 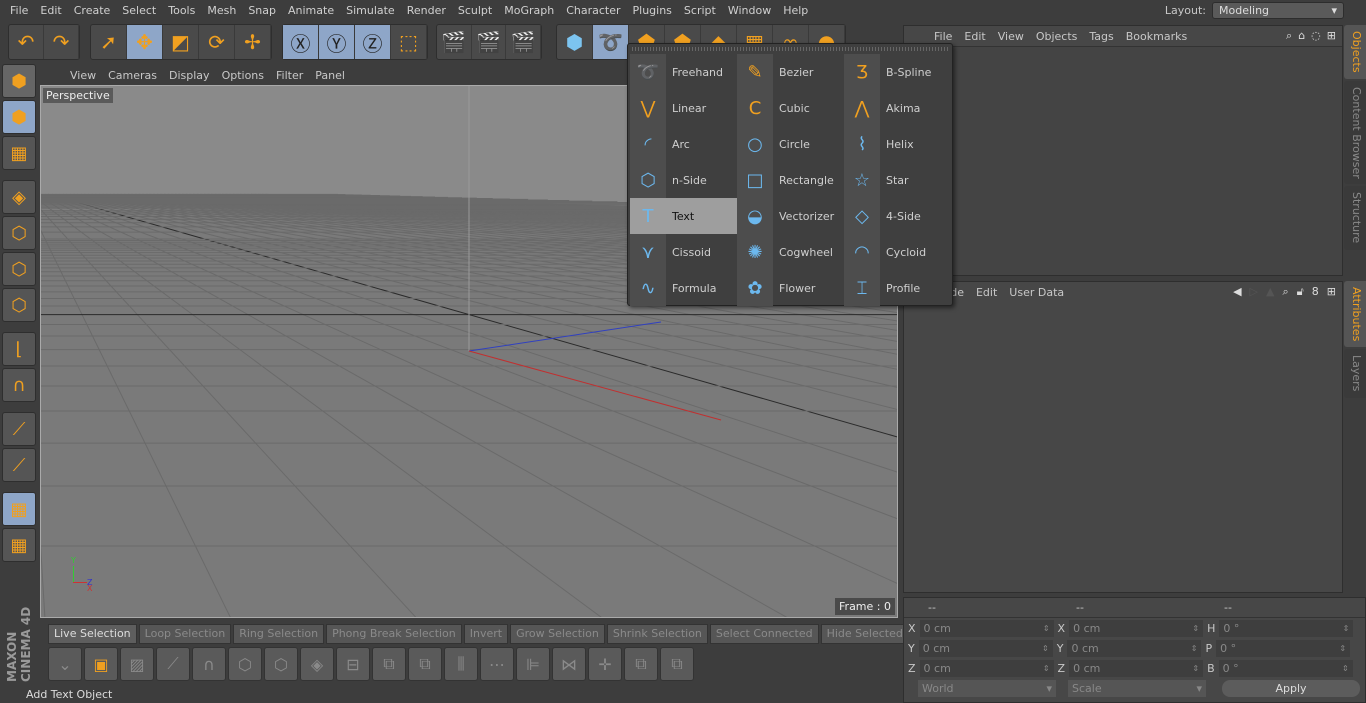 I want to click on menu-file: File, so click(x=19, y=10).